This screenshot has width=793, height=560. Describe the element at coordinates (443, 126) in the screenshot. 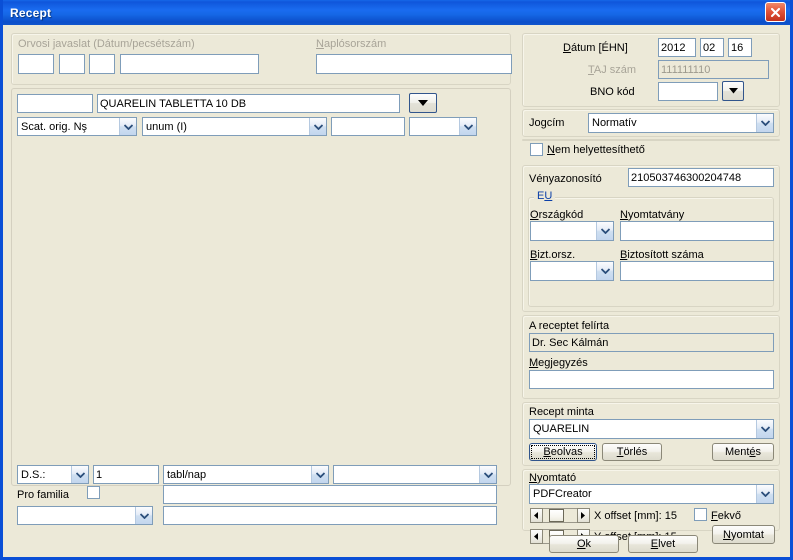

I see `medication-extra-combo` at that location.